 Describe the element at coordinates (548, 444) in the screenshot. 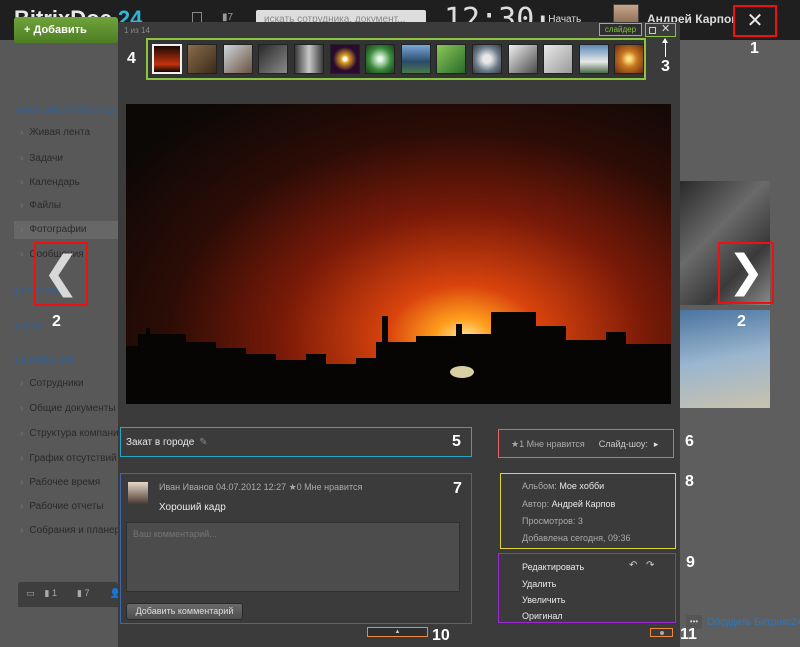

I see `like-button: ★1 Мне нравится` at that location.